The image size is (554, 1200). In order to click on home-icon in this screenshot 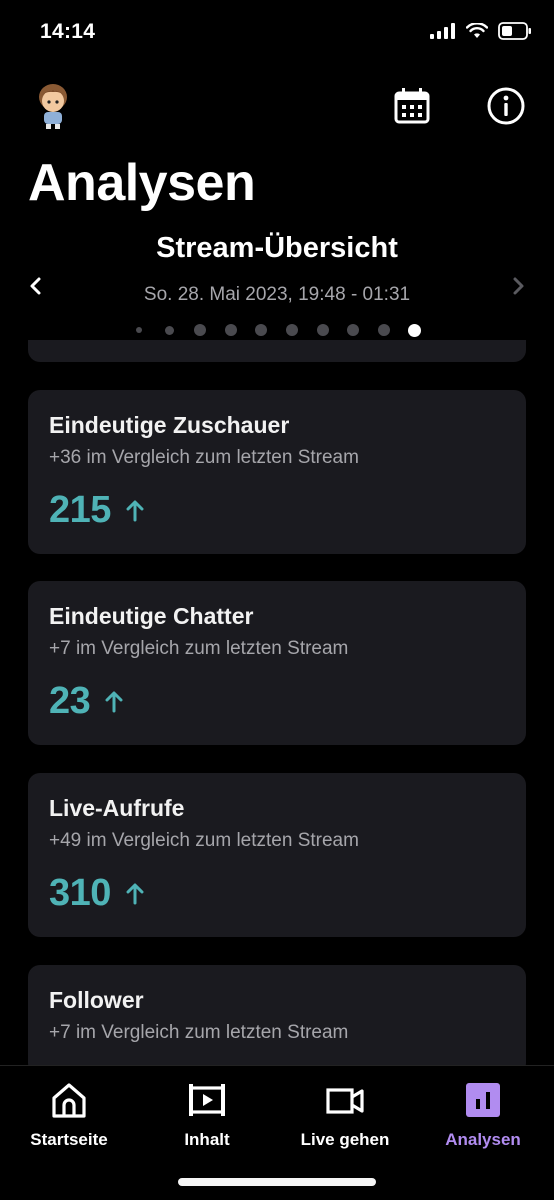, I will do `click(69, 1100)`.